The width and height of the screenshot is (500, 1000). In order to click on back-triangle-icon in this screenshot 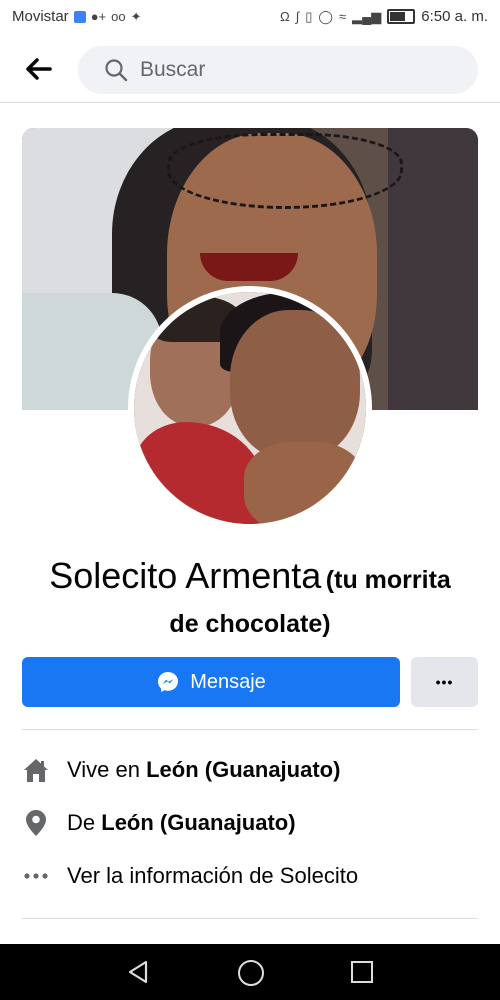, I will do `click(138, 972)`.